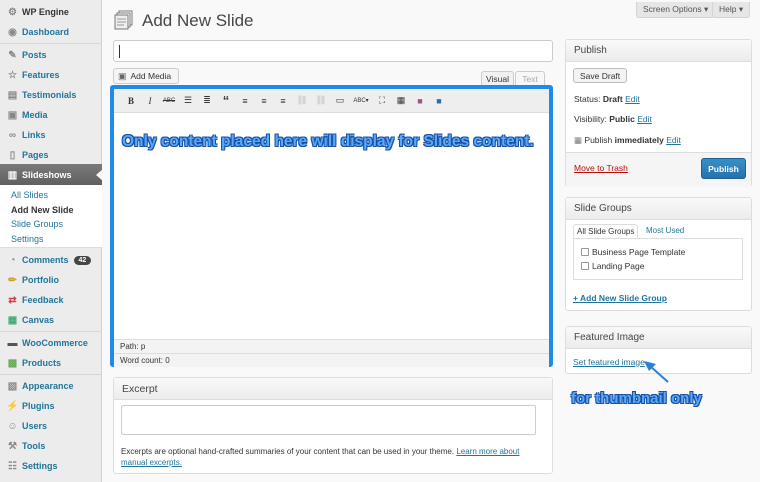 This screenshot has height=482, width=760. Describe the element at coordinates (51, 115) in the screenshot. I see `menu-item-media: ▣ Media` at that location.